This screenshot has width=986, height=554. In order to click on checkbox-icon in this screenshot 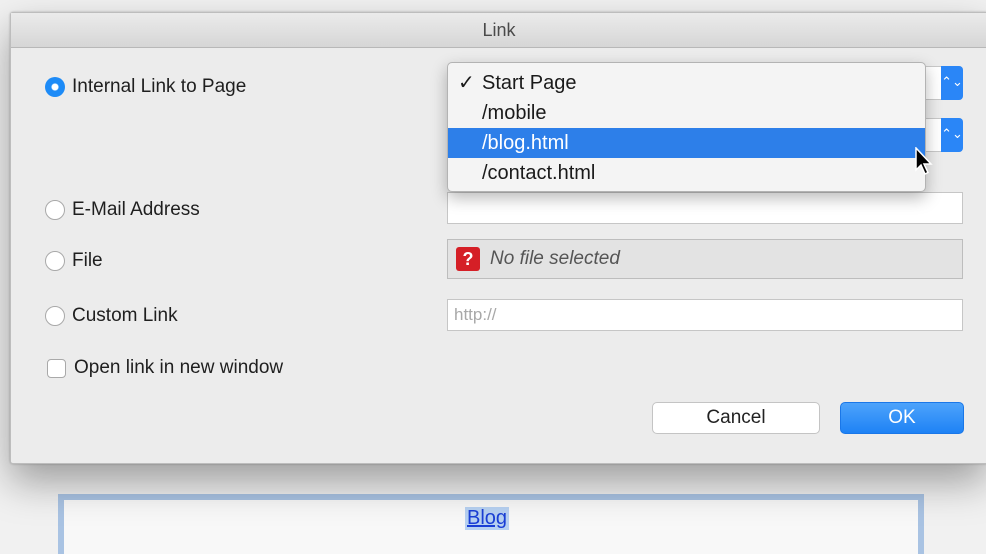, I will do `click(56, 368)`.